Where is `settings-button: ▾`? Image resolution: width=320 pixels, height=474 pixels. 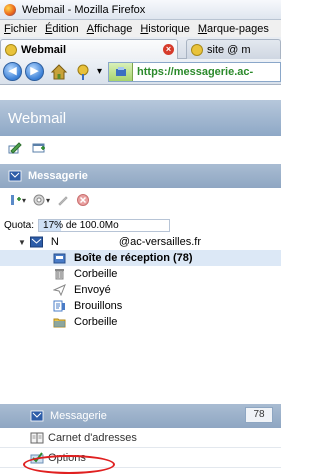 settings-button: ▾ is located at coordinates (41, 200).